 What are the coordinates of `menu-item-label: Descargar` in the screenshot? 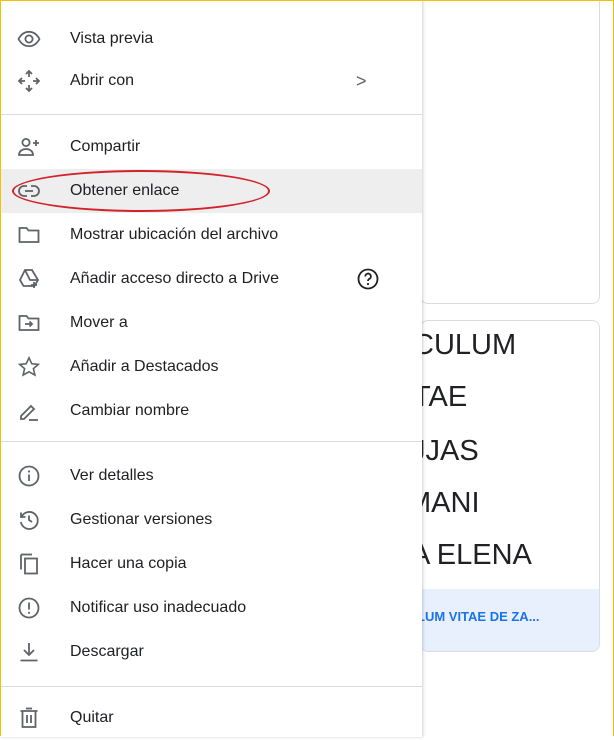 It's located at (107, 651).